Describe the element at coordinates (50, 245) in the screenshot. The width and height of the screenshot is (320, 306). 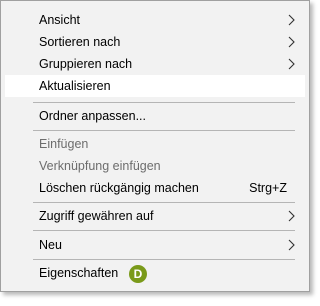
I see `menu-item-label: Neu` at that location.